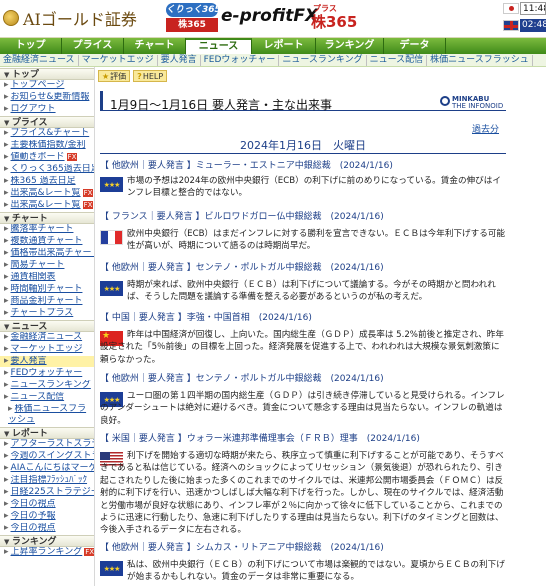  Describe the element at coordinates (47, 468) in the screenshot. I see `sidebar-item-aia-market: AIAこんにちはマーケット` at that location.